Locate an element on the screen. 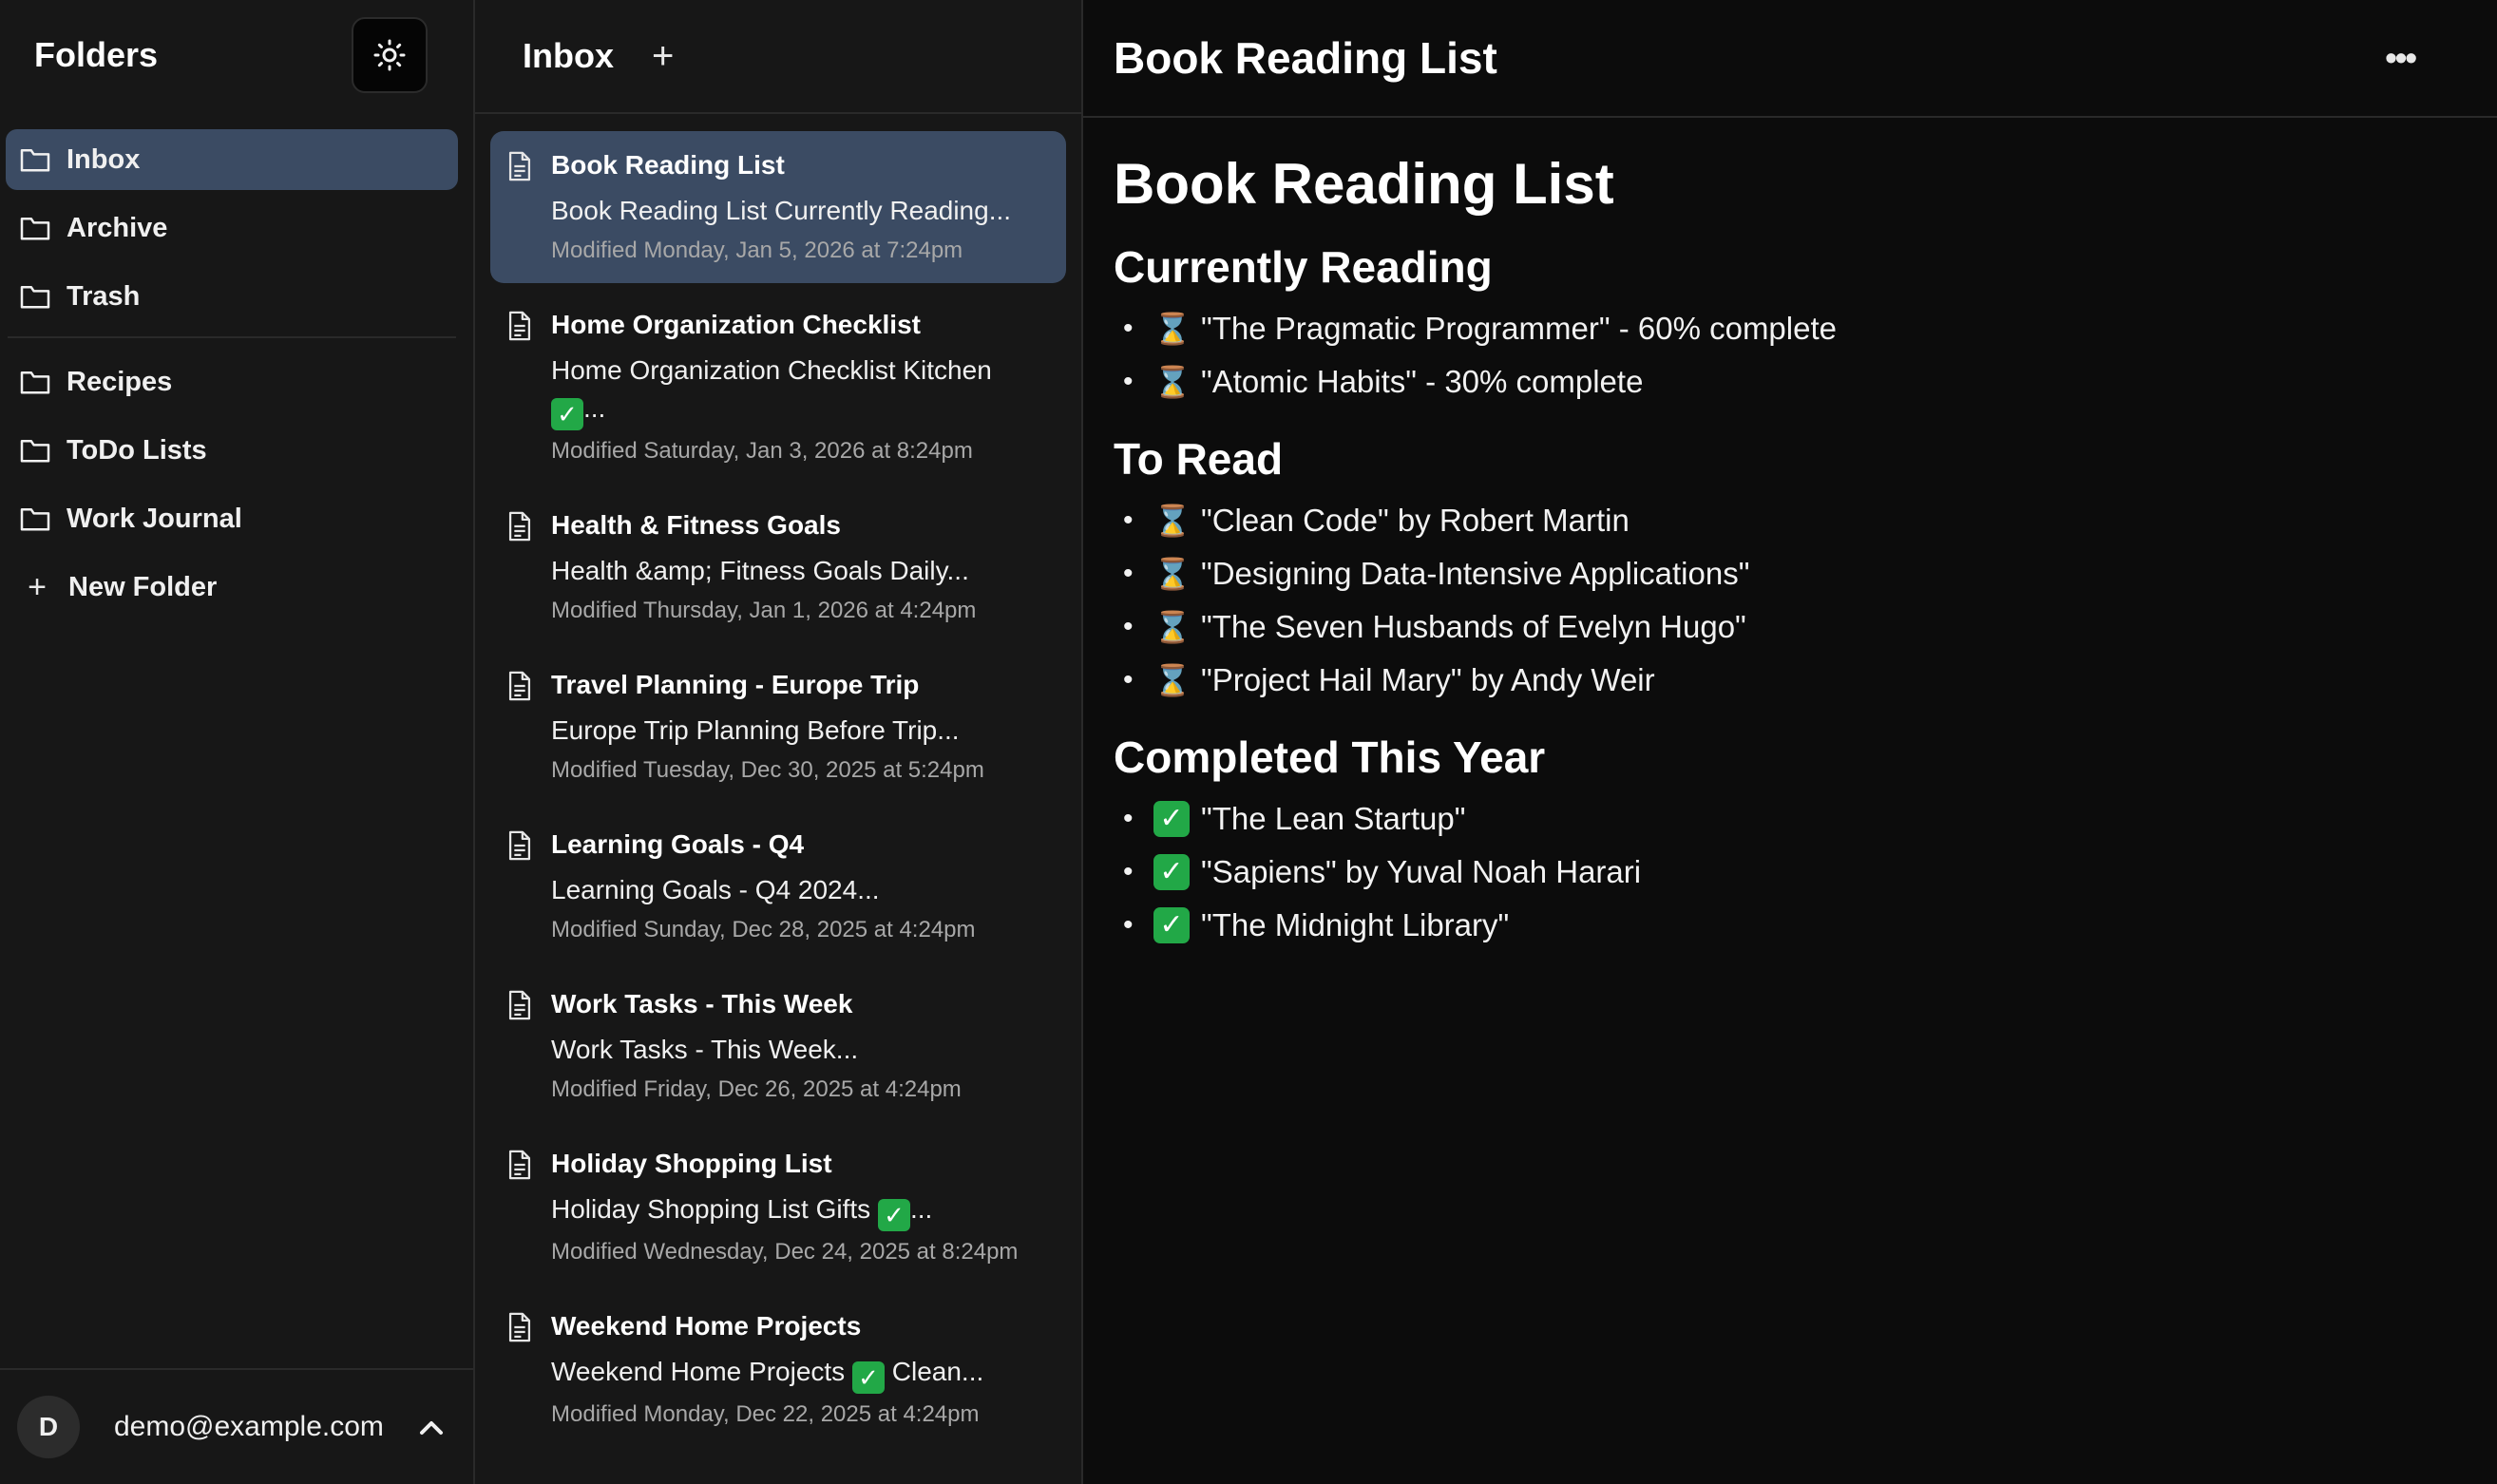 This screenshot has width=2497, height=1484. folder-label: Trash is located at coordinates (104, 296).